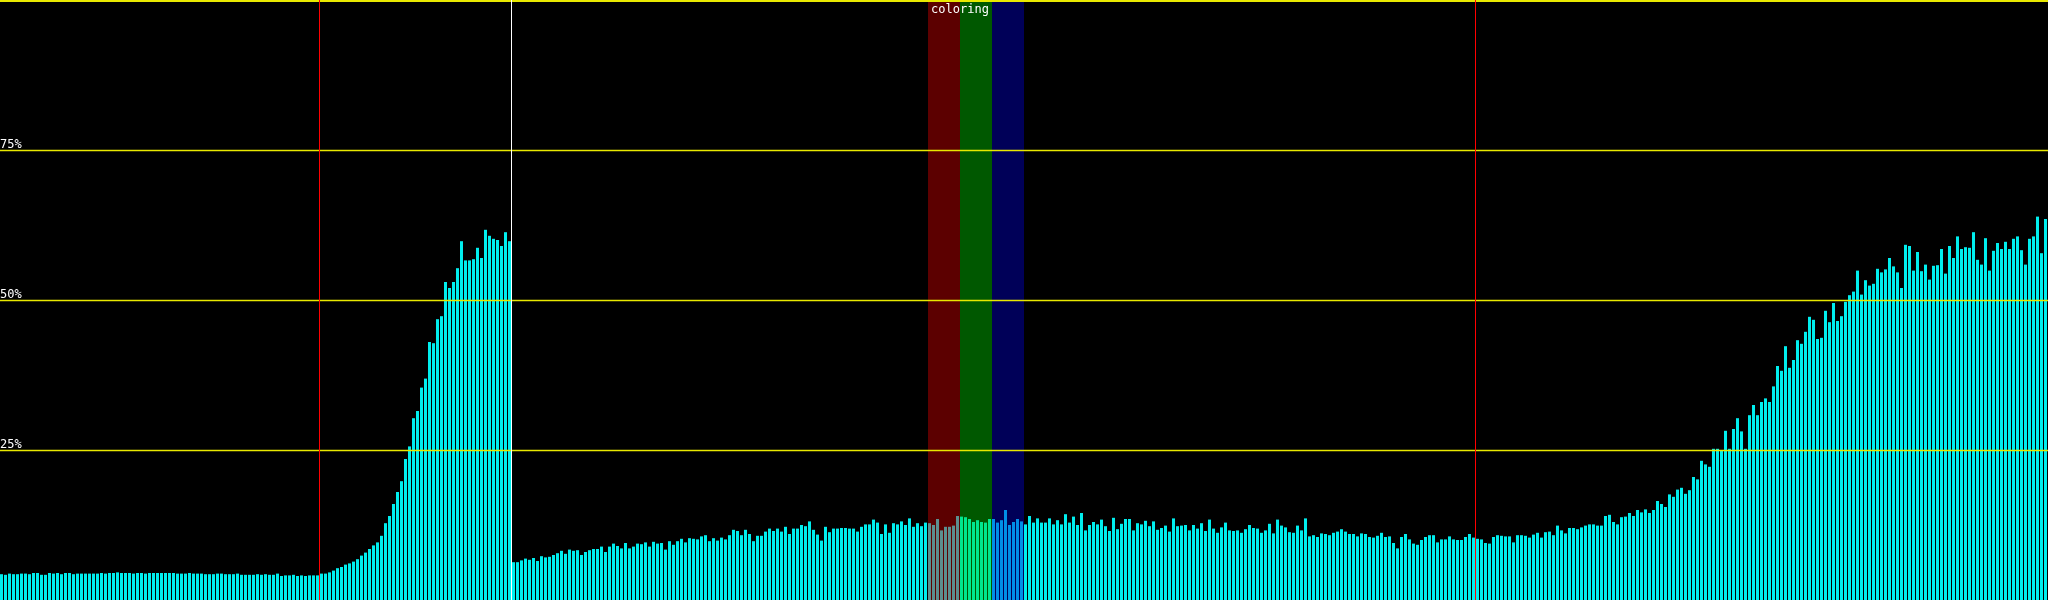 This screenshot has height=600, width=2048. What do you see at coordinates (11, 293) in the screenshot?
I see `axis-label: 50%` at bounding box center [11, 293].